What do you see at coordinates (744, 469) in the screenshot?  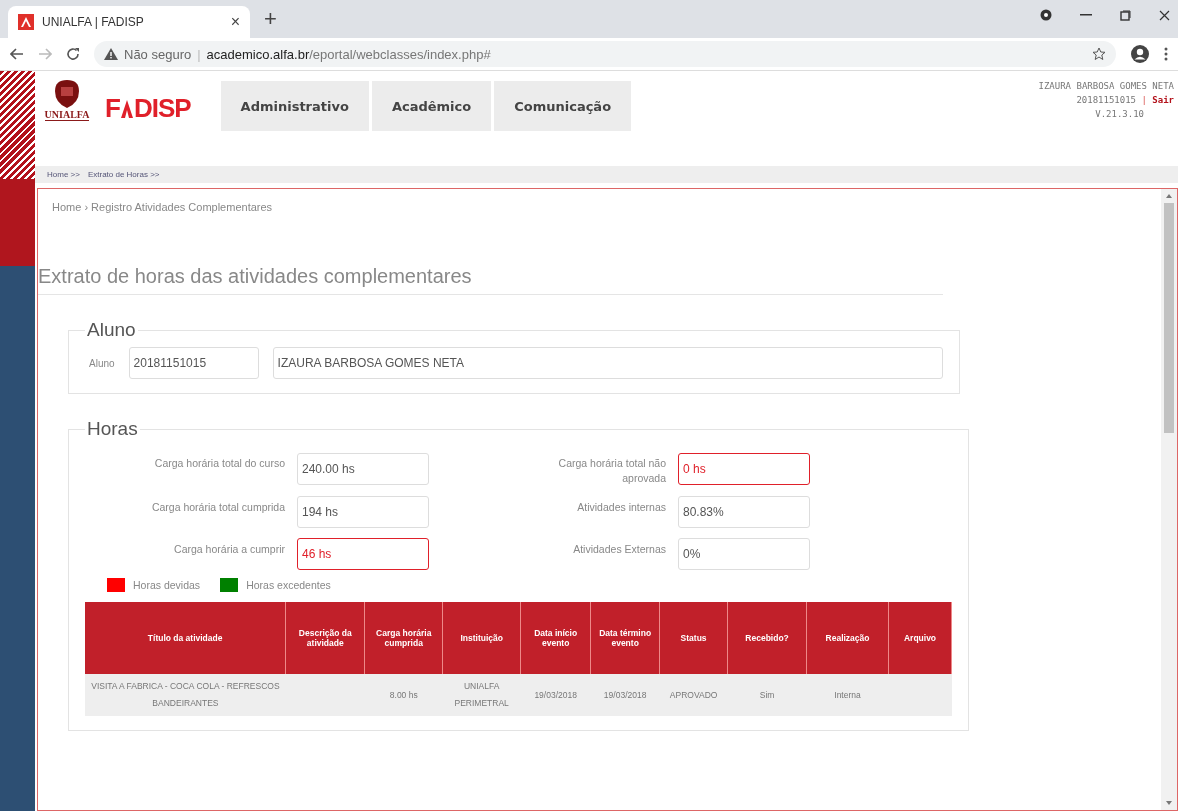 I see `hours-field: 0 hs` at bounding box center [744, 469].